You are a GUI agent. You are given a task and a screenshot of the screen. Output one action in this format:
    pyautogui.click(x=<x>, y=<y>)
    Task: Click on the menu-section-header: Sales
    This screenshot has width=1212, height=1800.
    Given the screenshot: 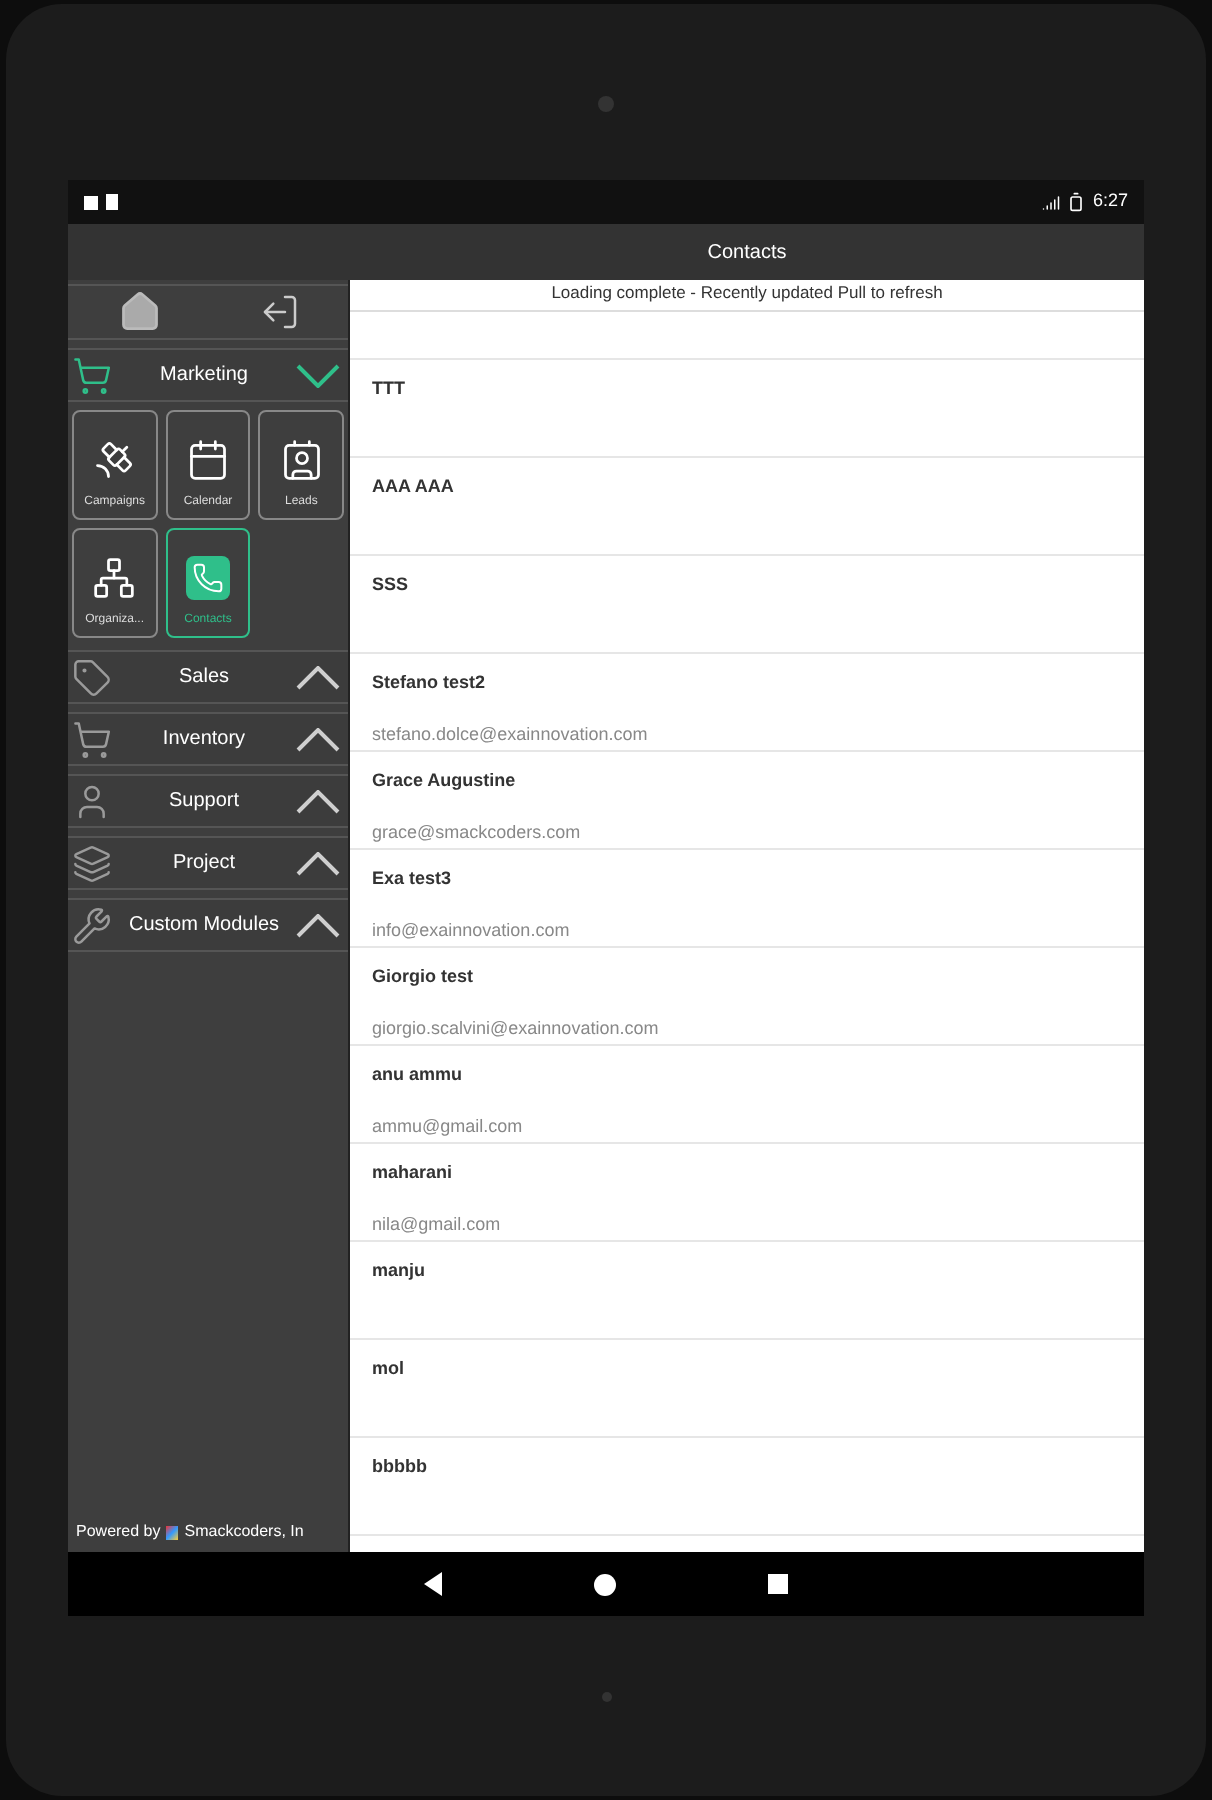 What is the action you would take?
    pyautogui.click(x=208, y=677)
    